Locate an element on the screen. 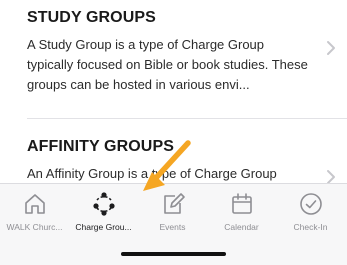 The height and width of the screenshot is (265, 347). home-icon is located at coordinates (34, 204).